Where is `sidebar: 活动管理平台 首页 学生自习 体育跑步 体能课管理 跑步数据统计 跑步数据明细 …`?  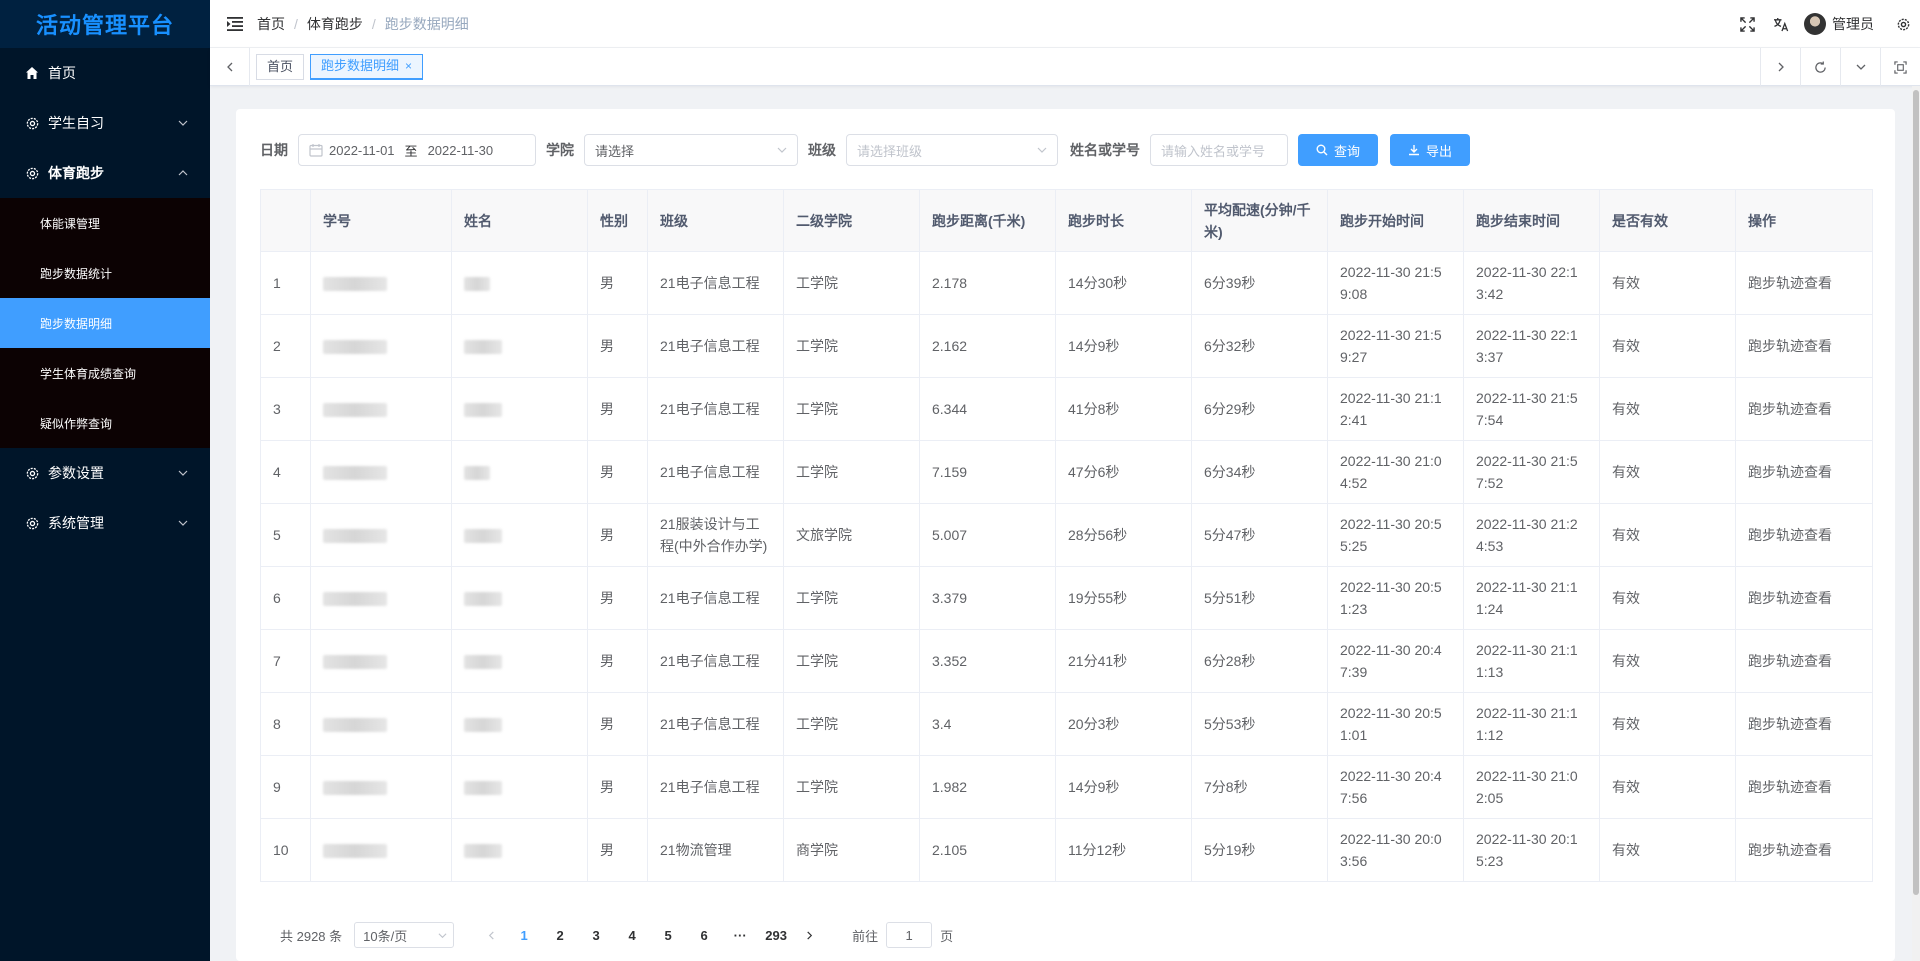 sidebar: 活动管理平台 首页 学生自习 体育跑步 体能课管理 跑步数据统计 跑步数据明细 … is located at coordinates (105, 480).